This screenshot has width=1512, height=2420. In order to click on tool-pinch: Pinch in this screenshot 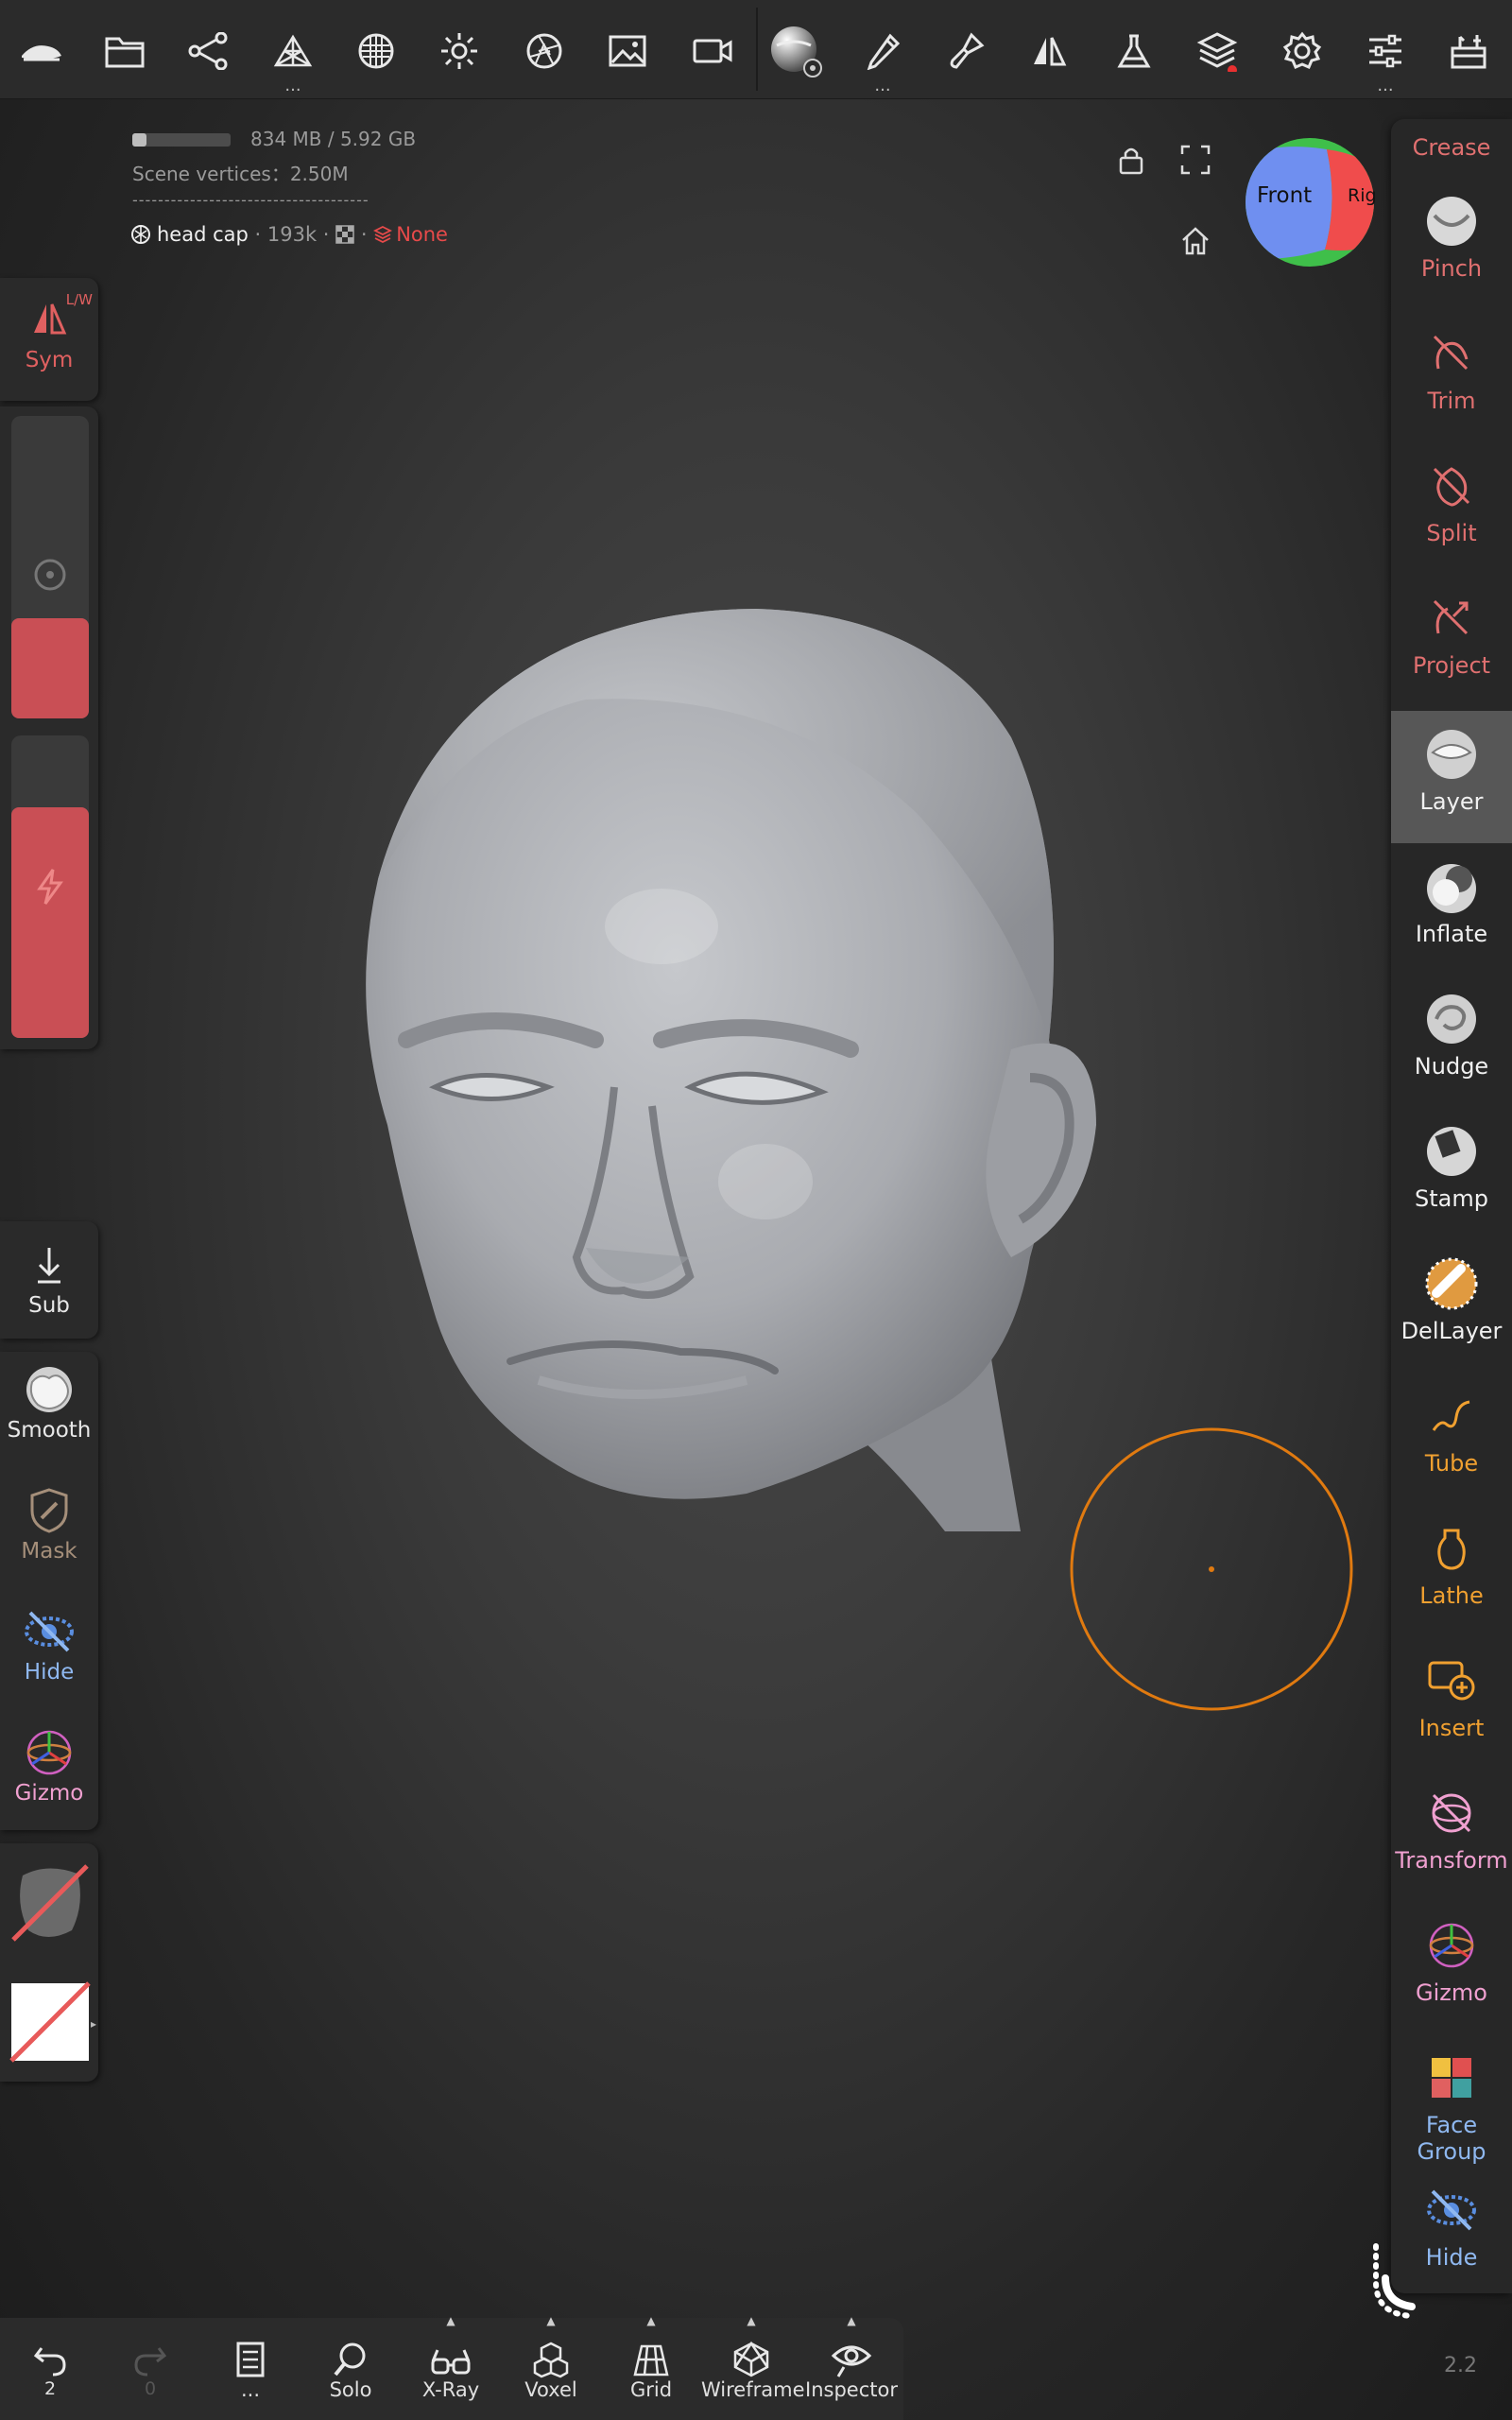, I will do `click(1451, 244)`.